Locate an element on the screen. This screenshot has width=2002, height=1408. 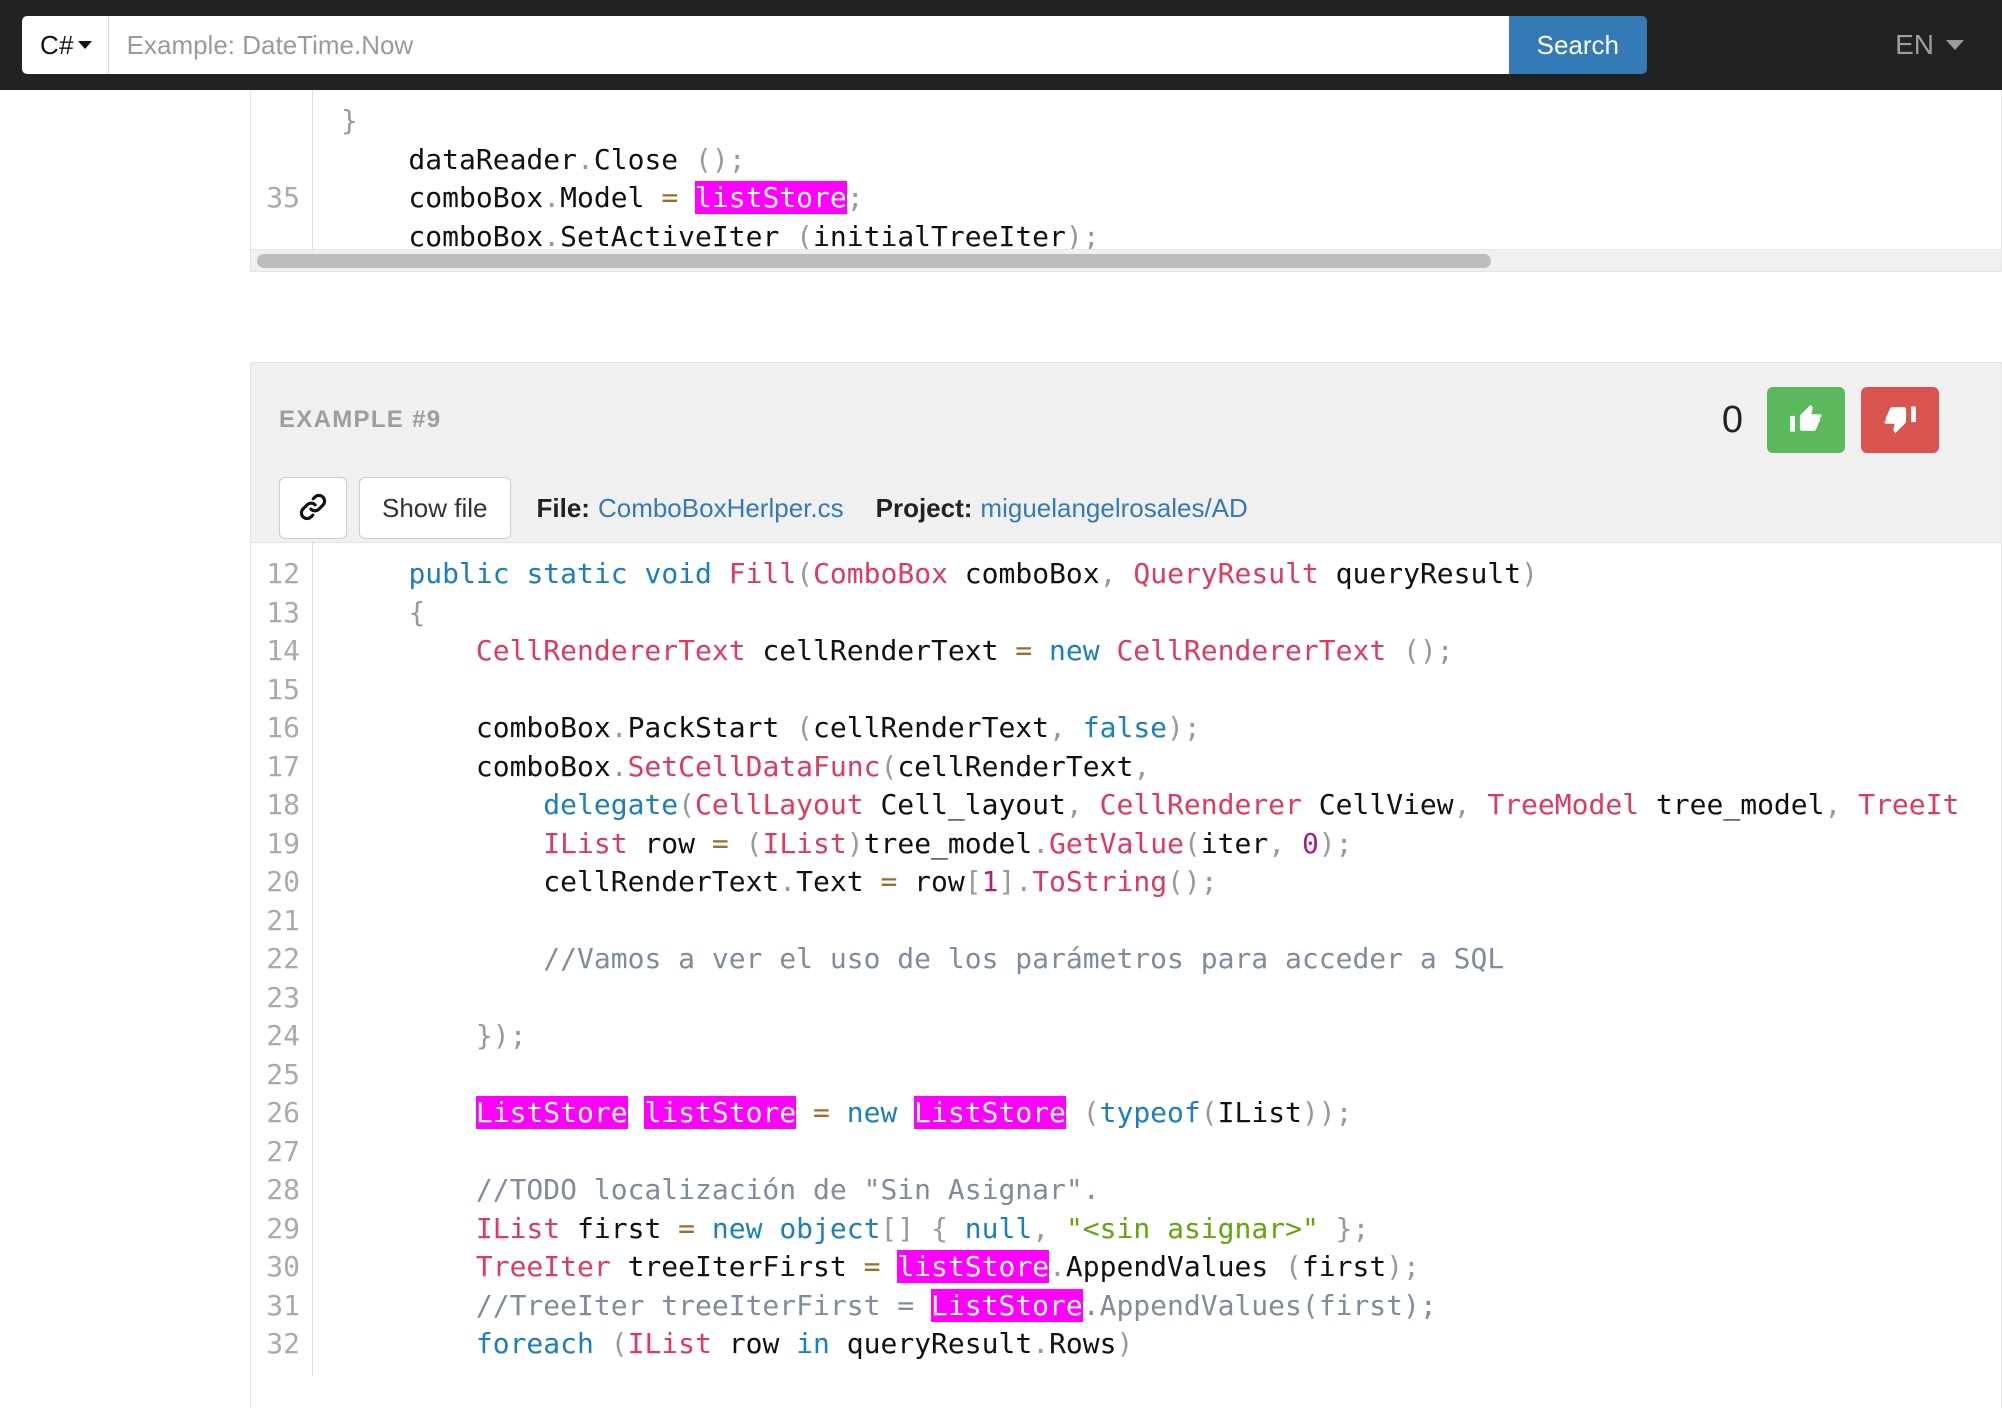
project-label: Project: is located at coordinates (924, 507).